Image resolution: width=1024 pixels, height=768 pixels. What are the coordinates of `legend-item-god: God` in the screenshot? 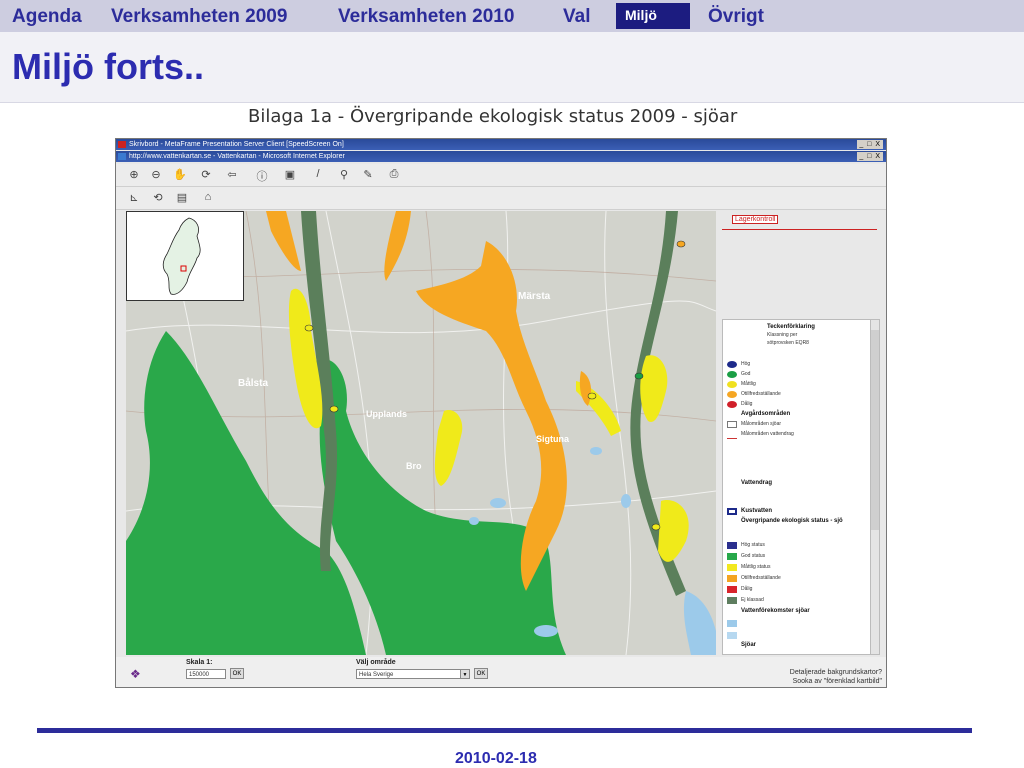 It's located at (746, 374).